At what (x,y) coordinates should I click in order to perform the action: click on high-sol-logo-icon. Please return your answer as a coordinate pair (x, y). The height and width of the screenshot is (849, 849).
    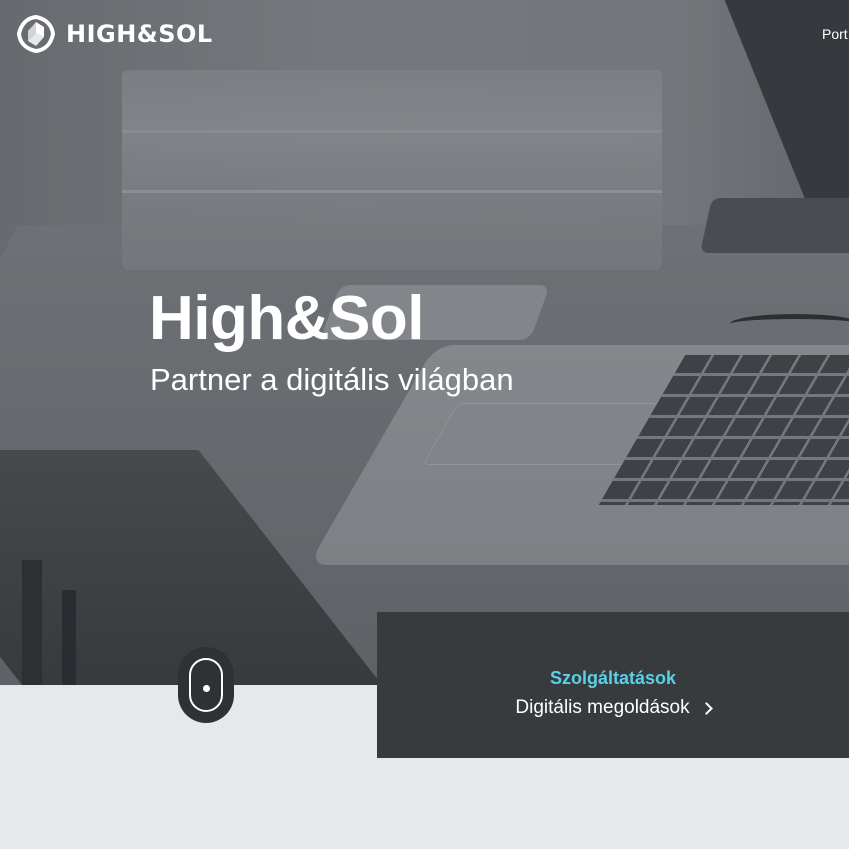
    Looking at the image, I should click on (36, 34).